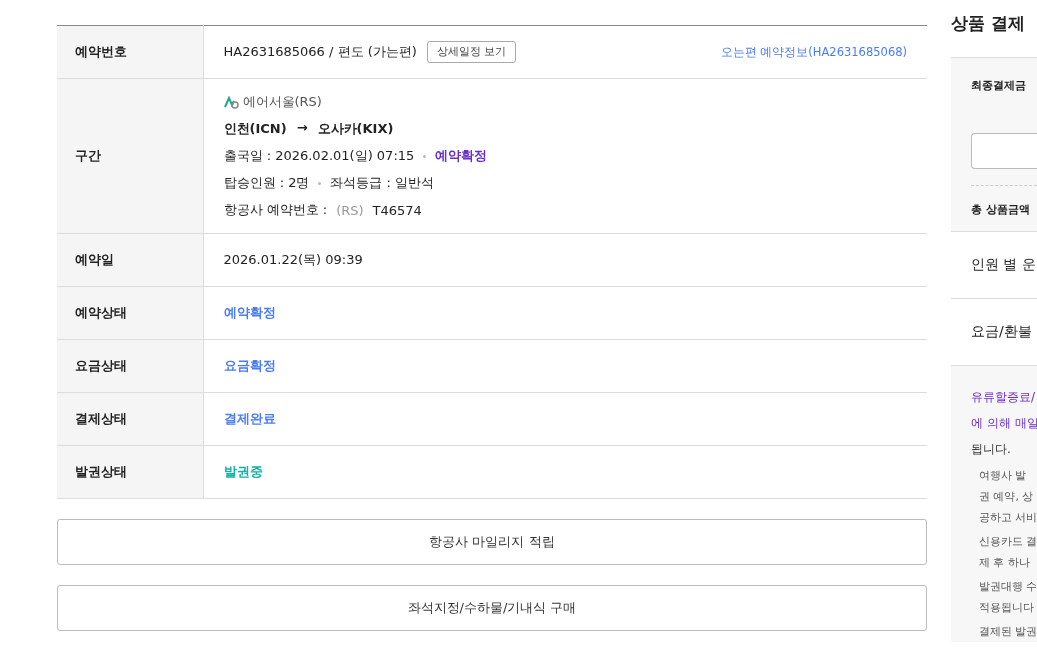  I want to click on note-text: 여행사 발, so click(1003, 476).